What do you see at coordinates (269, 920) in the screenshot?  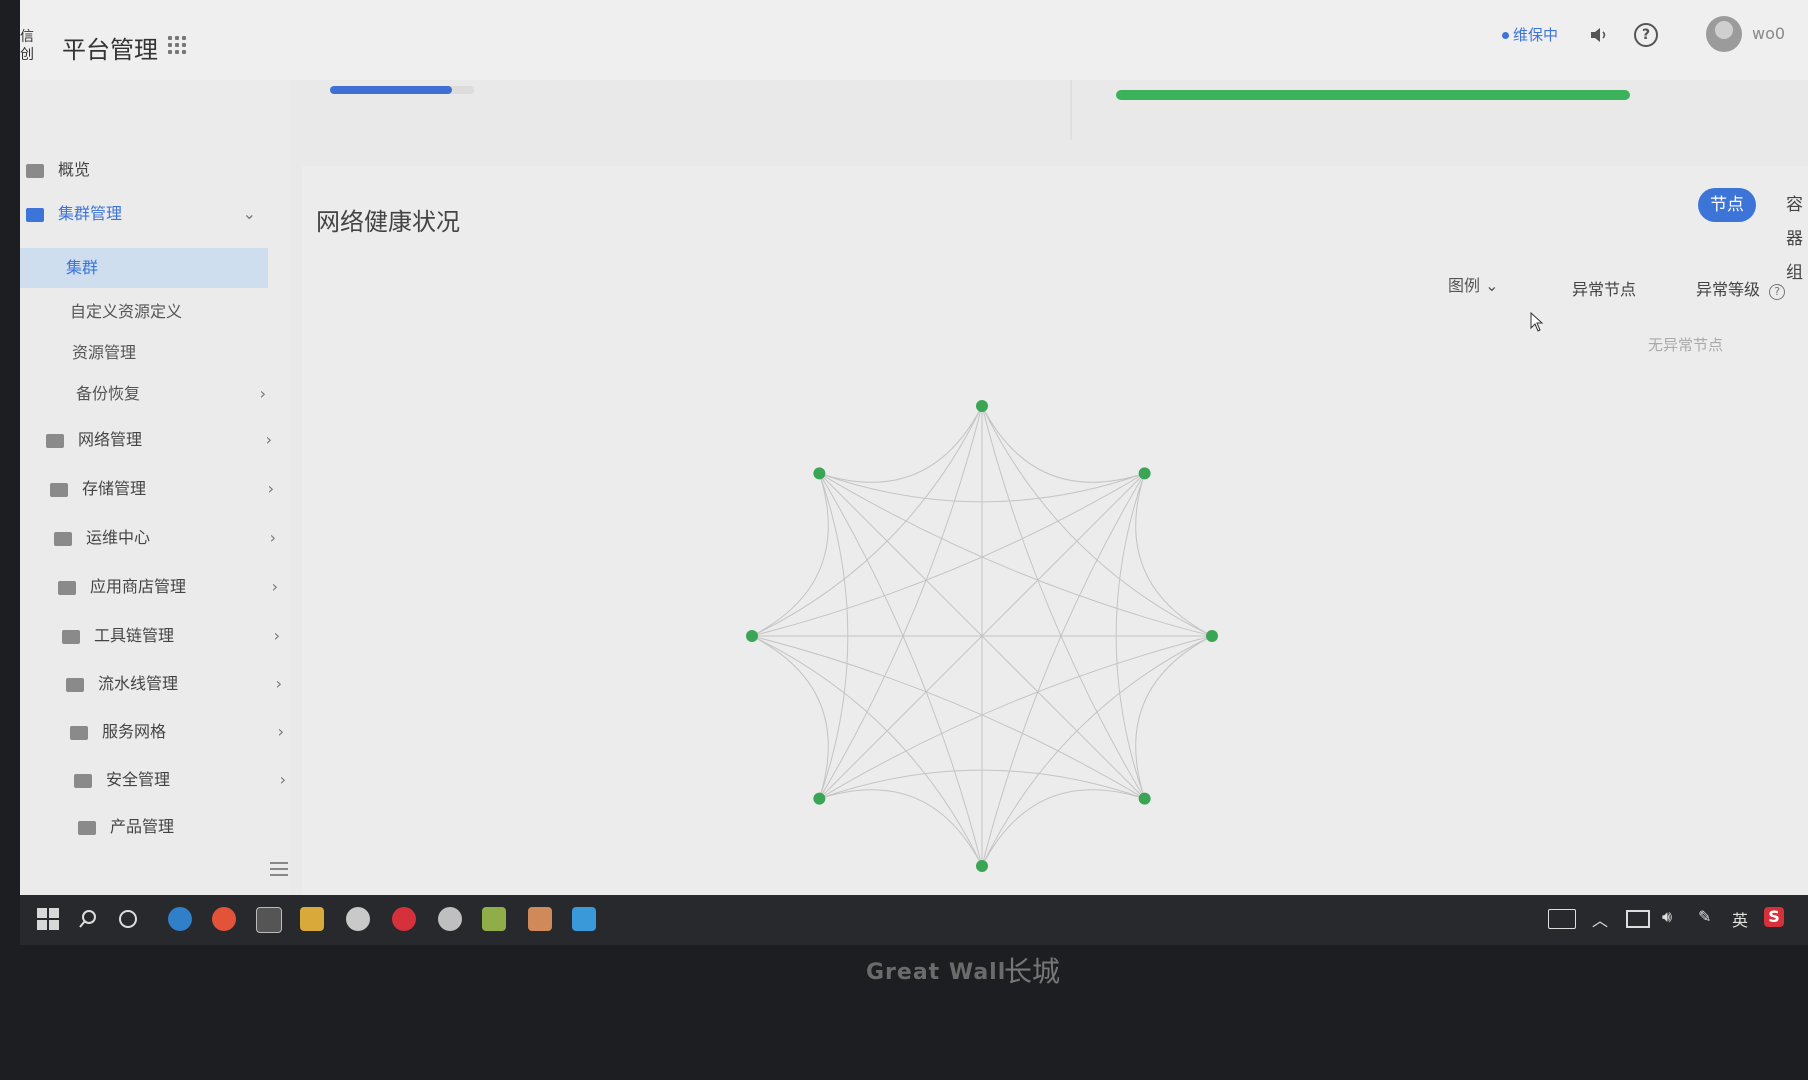 I see `pycharm-icon` at bounding box center [269, 920].